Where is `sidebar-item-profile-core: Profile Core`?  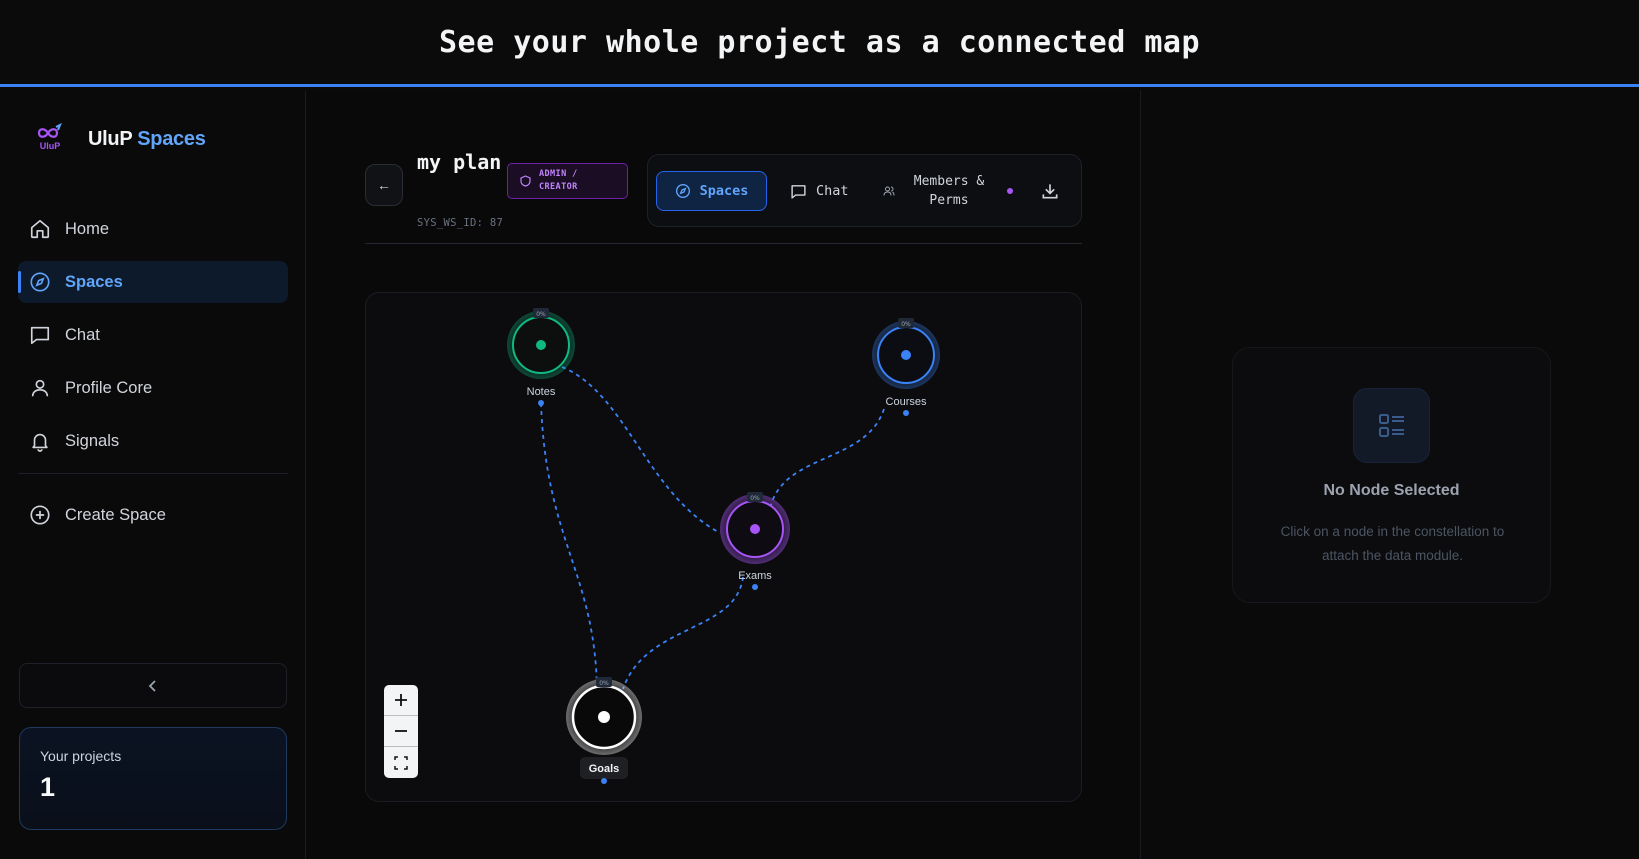
sidebar-item-profile-core: Profile Core is located at coordinates (153, 388).